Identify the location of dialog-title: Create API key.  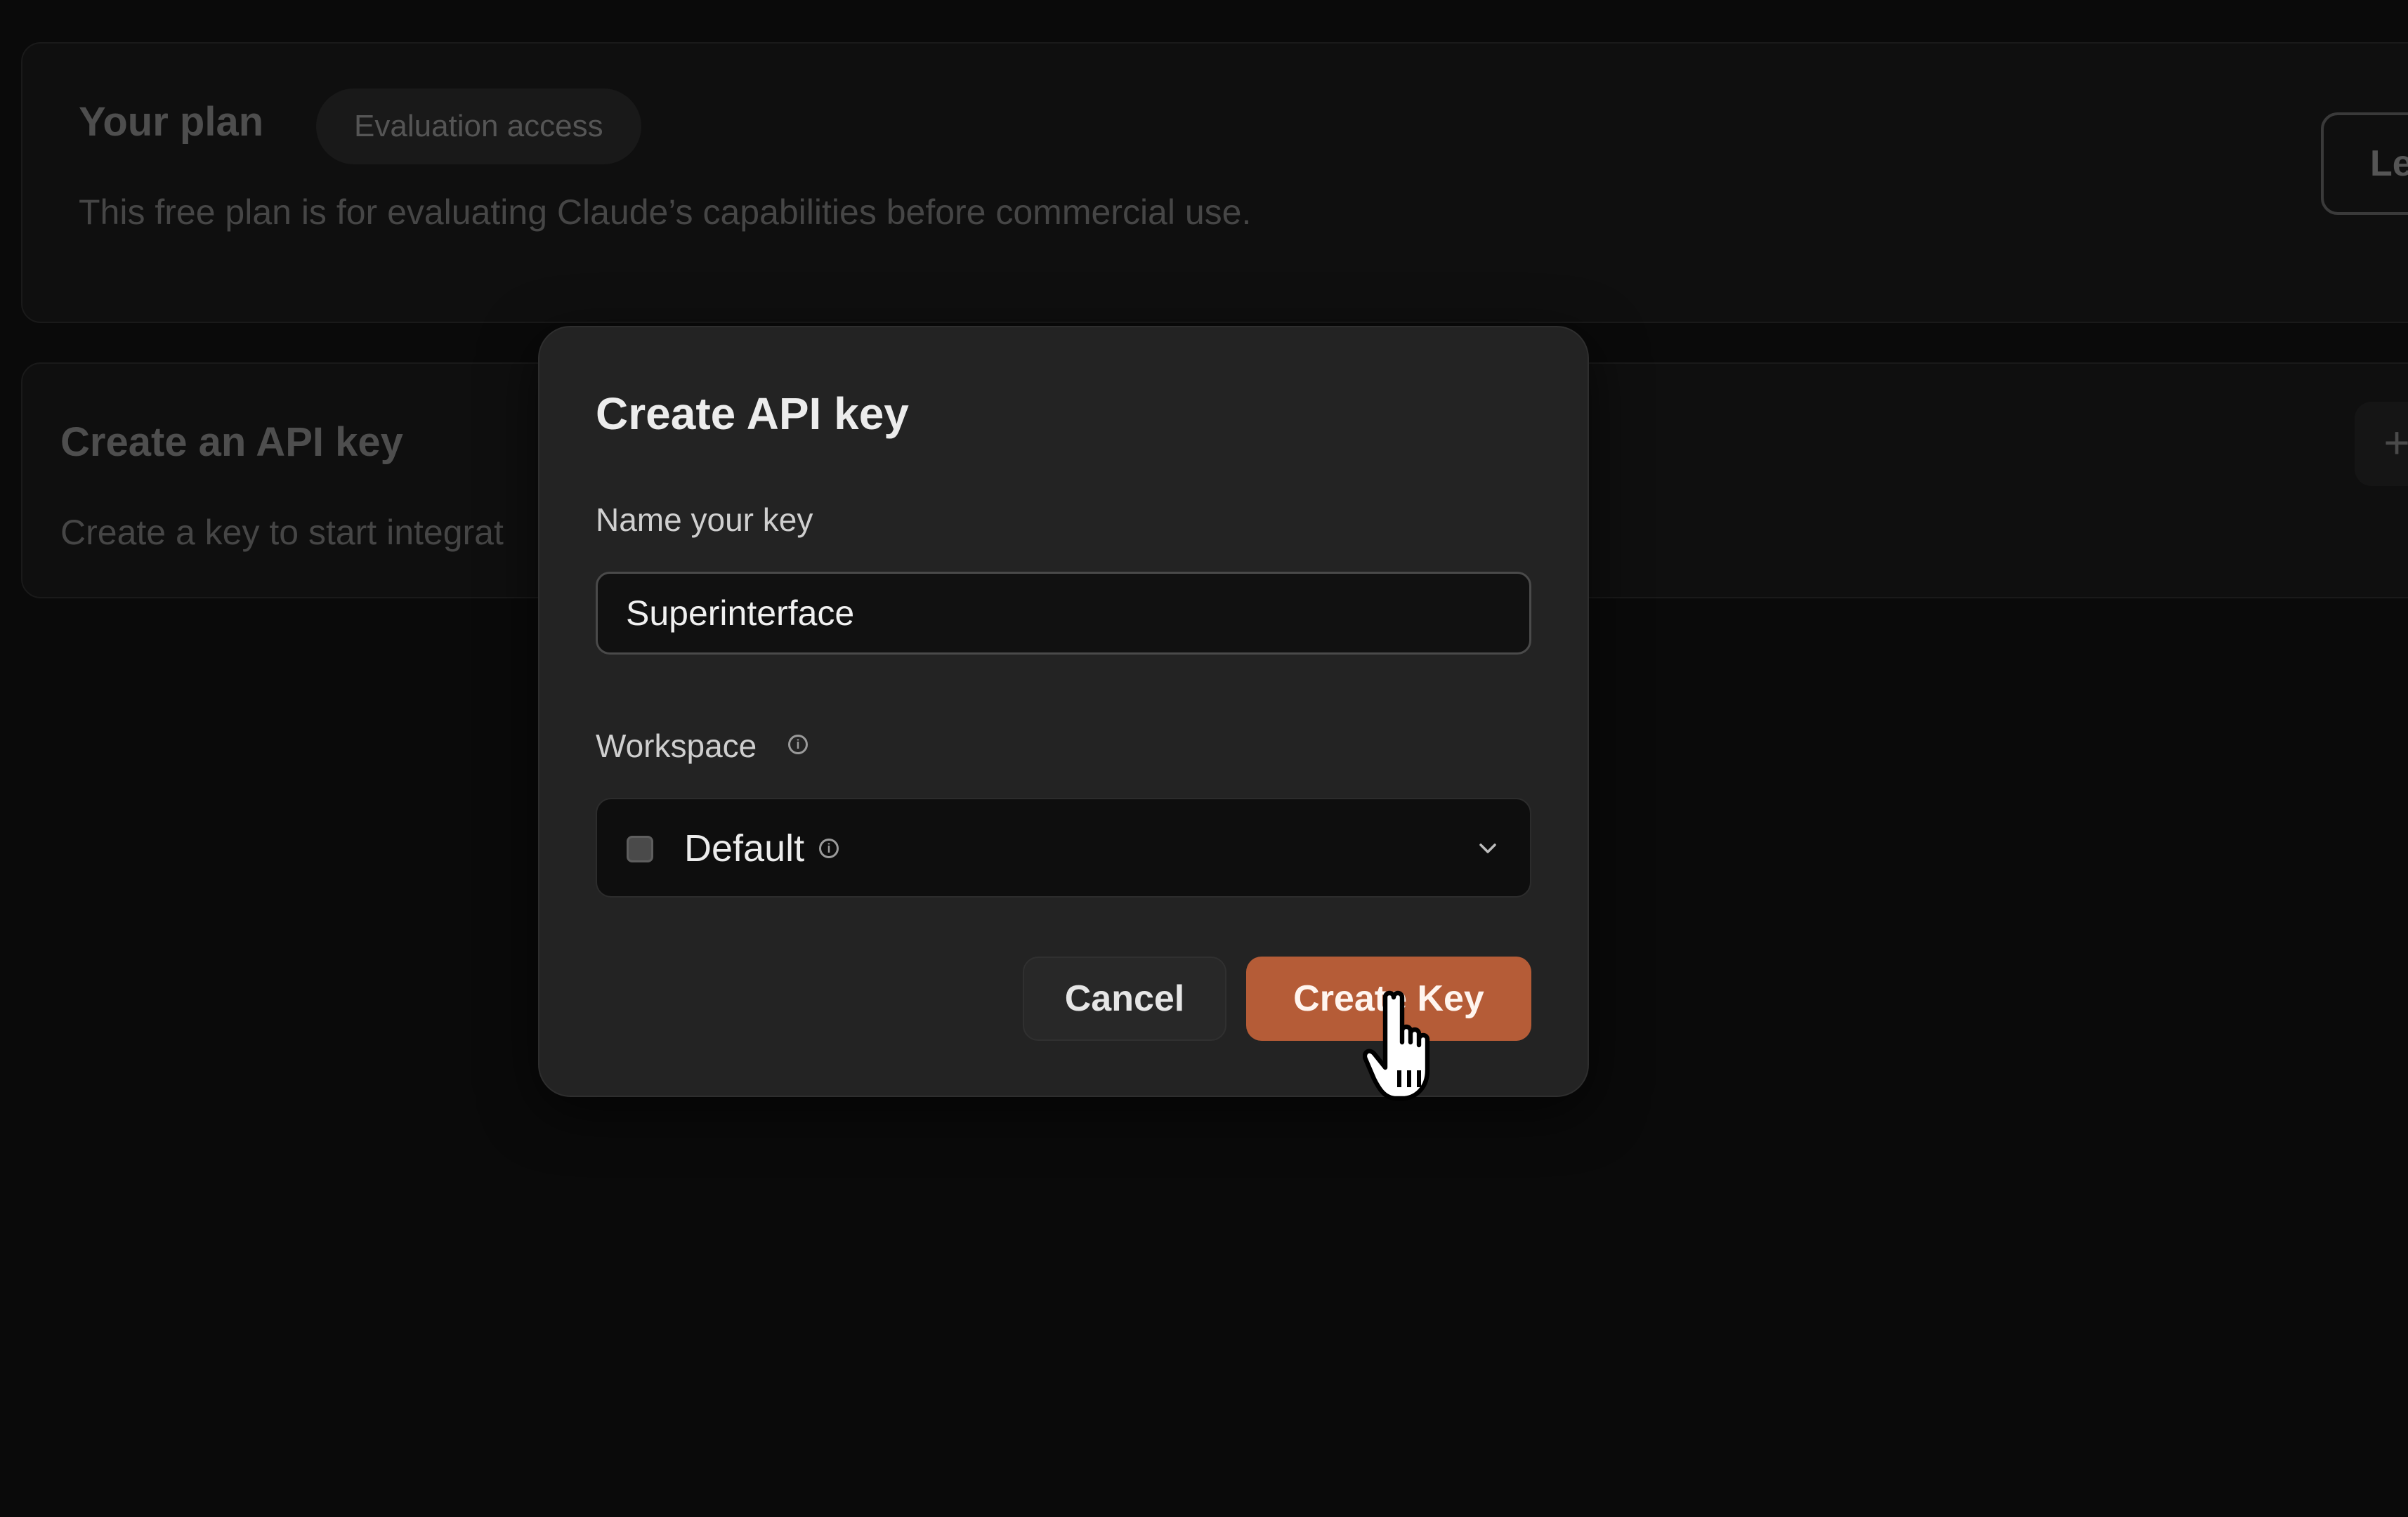
(752, 413).